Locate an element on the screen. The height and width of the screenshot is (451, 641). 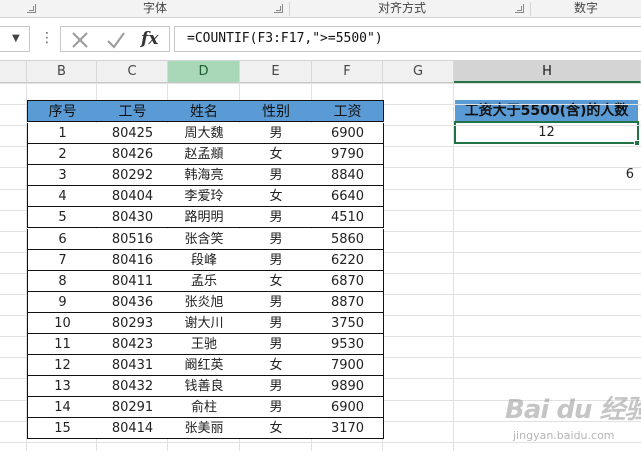
table-cell-name: 张含笑 is located at coordinates (204, 239).